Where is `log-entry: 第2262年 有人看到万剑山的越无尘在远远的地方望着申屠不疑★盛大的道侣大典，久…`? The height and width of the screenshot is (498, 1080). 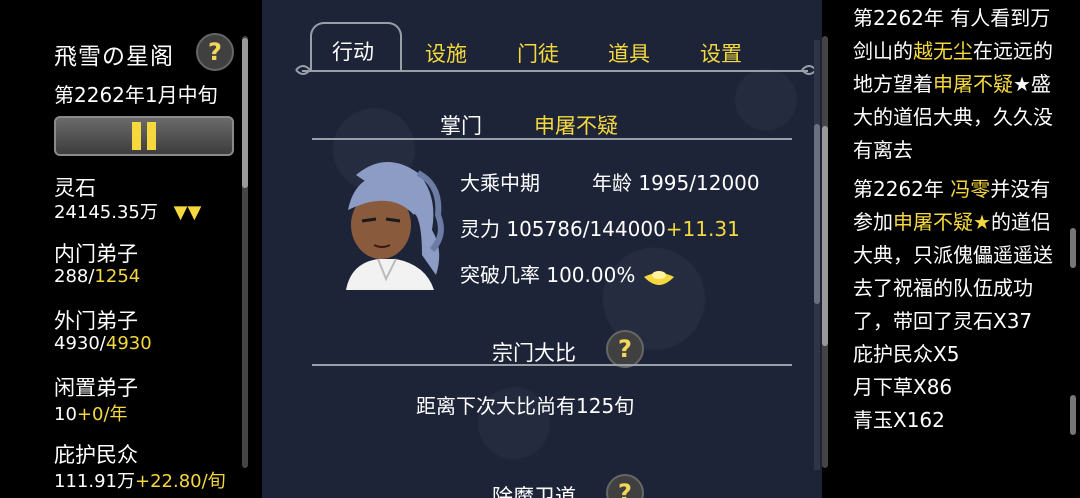
log-entry: 第2262年 有人看到万剑山的越无尘在远远的地方望着申屠不疑★盛大的道侣大典，久… is located at coordinates (958, 84).